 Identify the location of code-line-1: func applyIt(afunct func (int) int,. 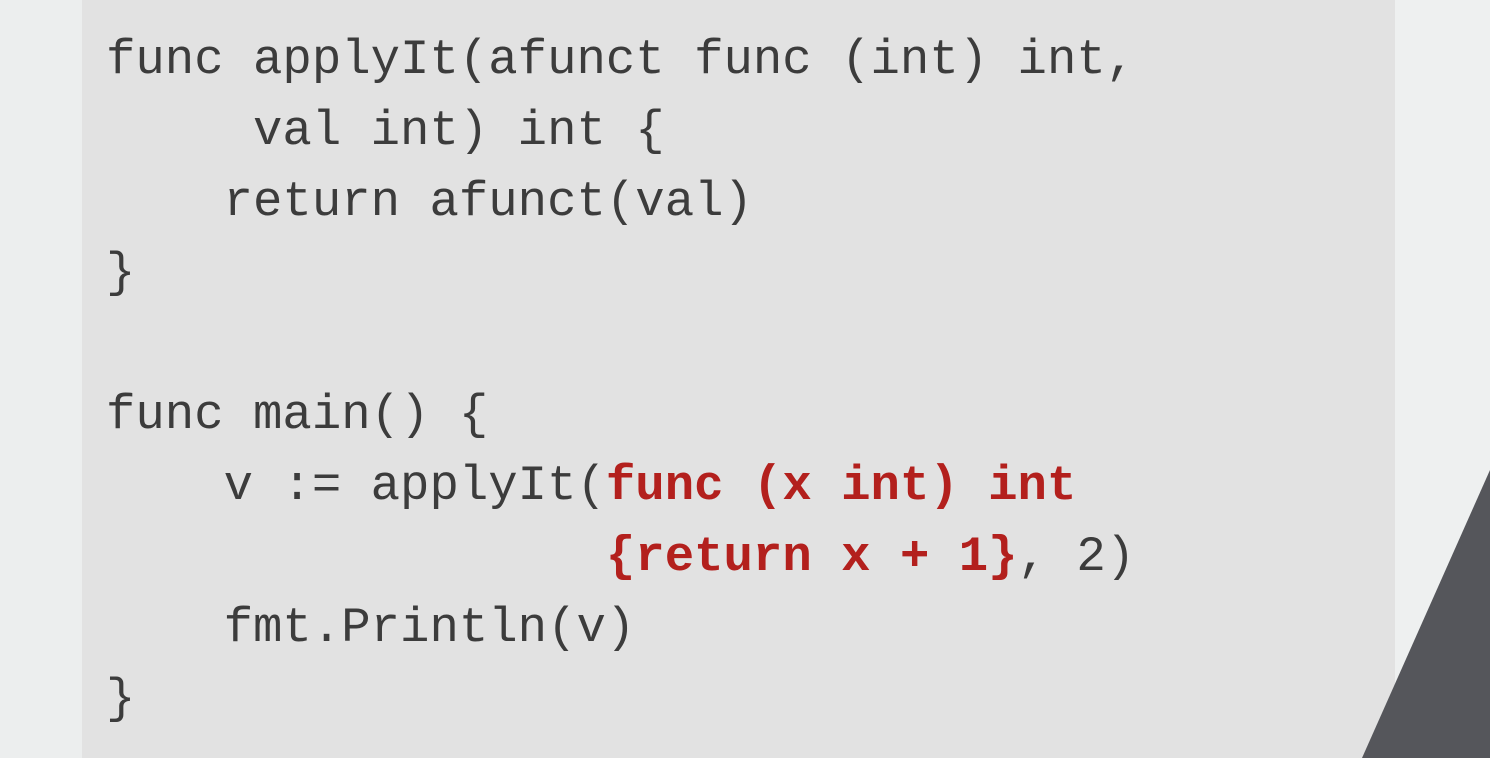
(621, 60).